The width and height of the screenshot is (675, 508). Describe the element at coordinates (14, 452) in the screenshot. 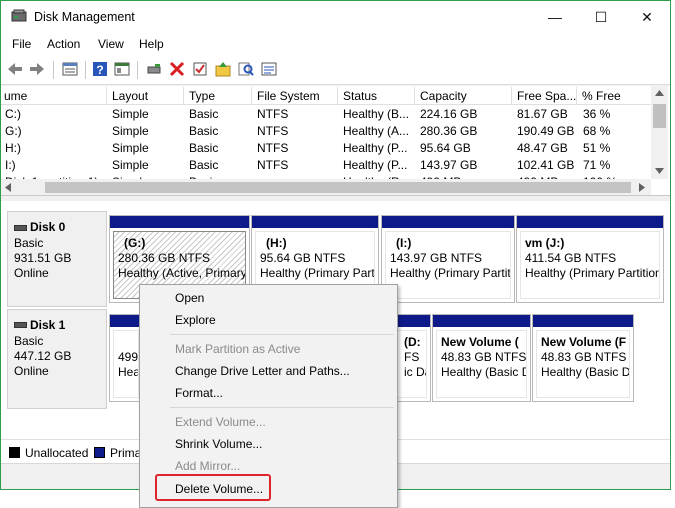

I see `legend-swatch-unallocated` at that location.